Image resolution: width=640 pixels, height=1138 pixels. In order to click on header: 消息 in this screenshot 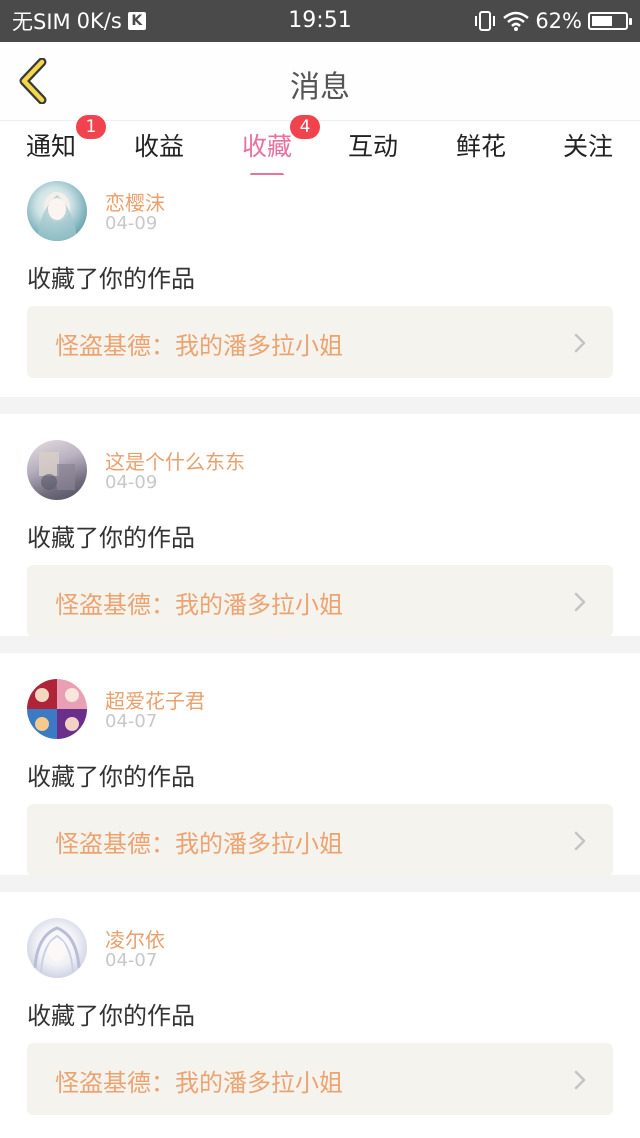, I will do `click(320, 81)`.